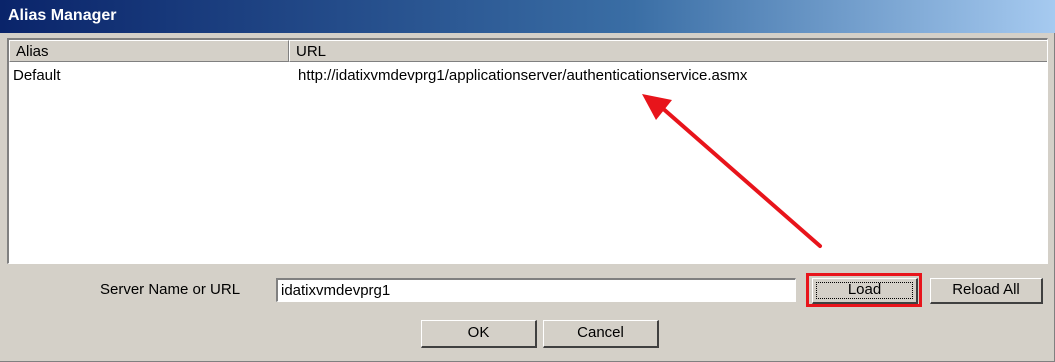 The image size is (1055, 362). Describe the element at coordinates (732, 171) in the screenshot. I see `annotation-arrow` at that location.